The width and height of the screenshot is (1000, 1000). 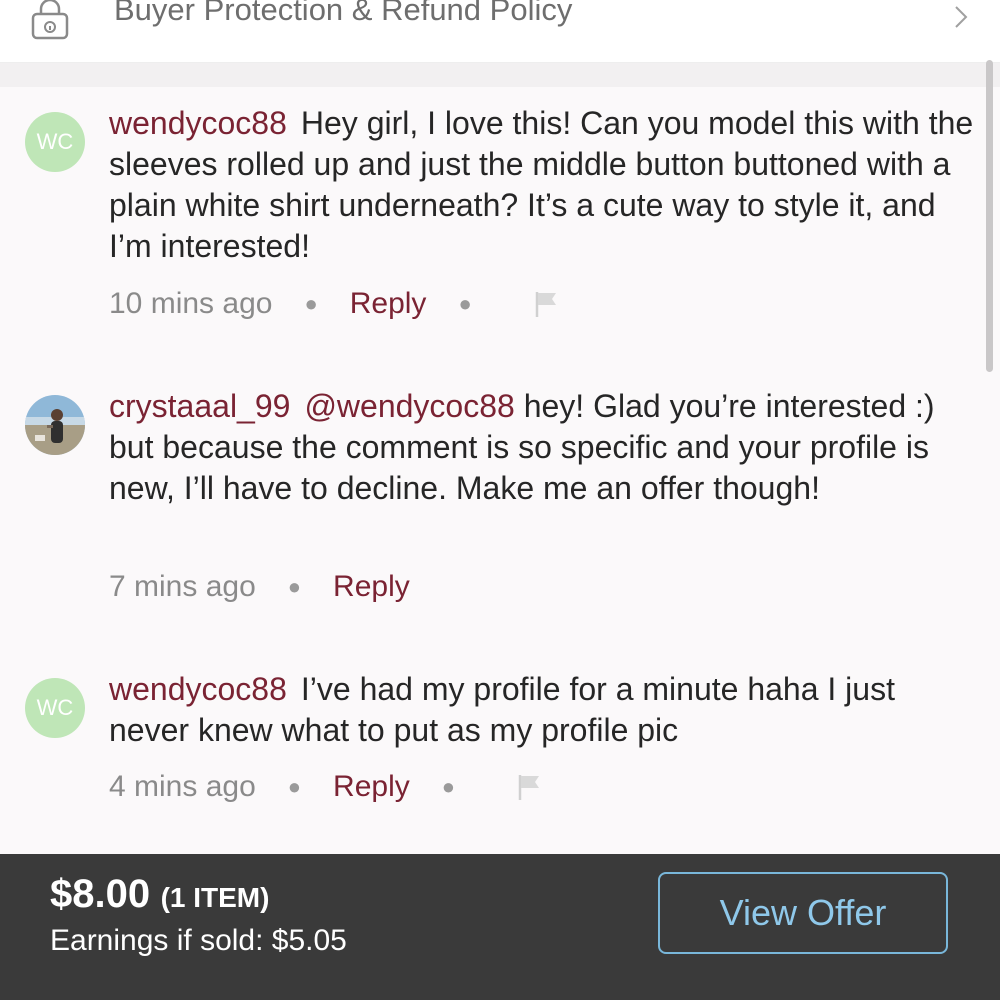 I want to click on scrollbar, so click(x=989, y=216).